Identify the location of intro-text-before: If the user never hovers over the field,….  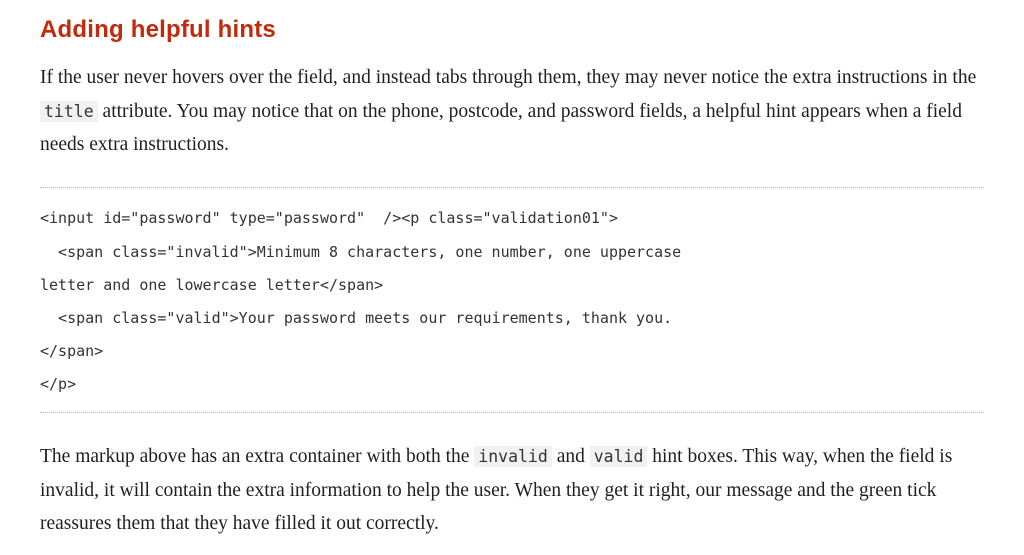
(508, 77).